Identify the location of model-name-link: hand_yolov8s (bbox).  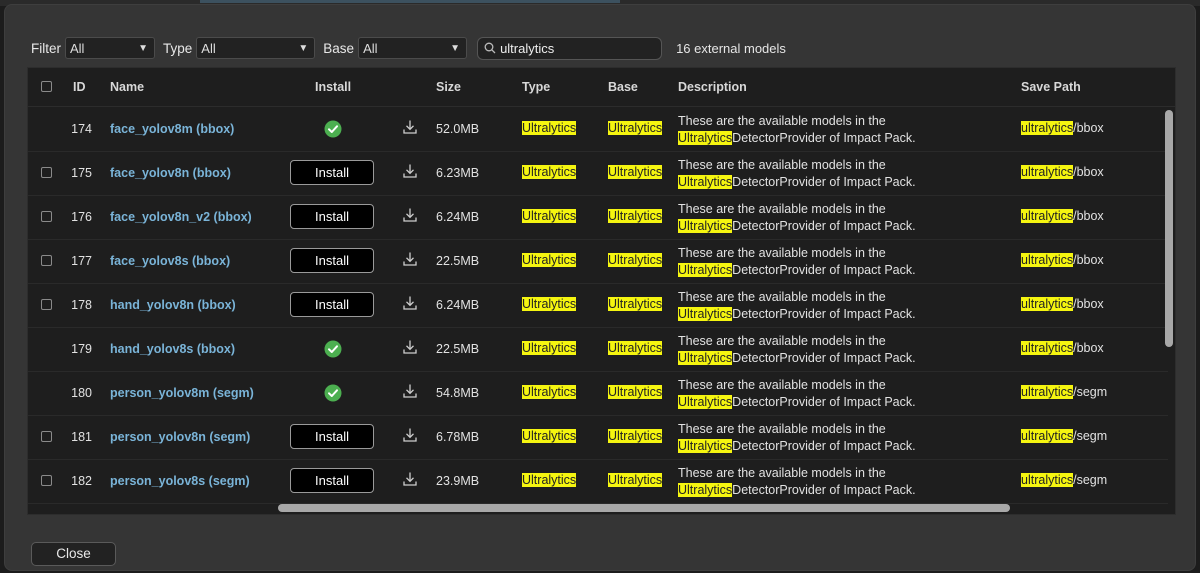
(172, 349).